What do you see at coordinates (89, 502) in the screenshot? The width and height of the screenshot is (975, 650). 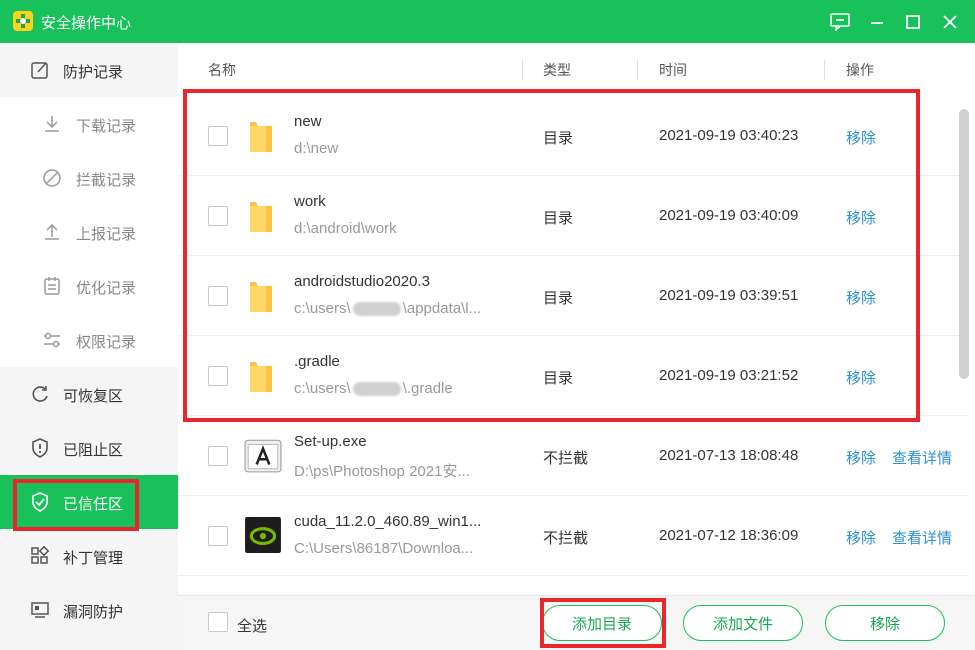 I see `sidebar-item-trusted: 已信任区` at bounding box center [89, 502].